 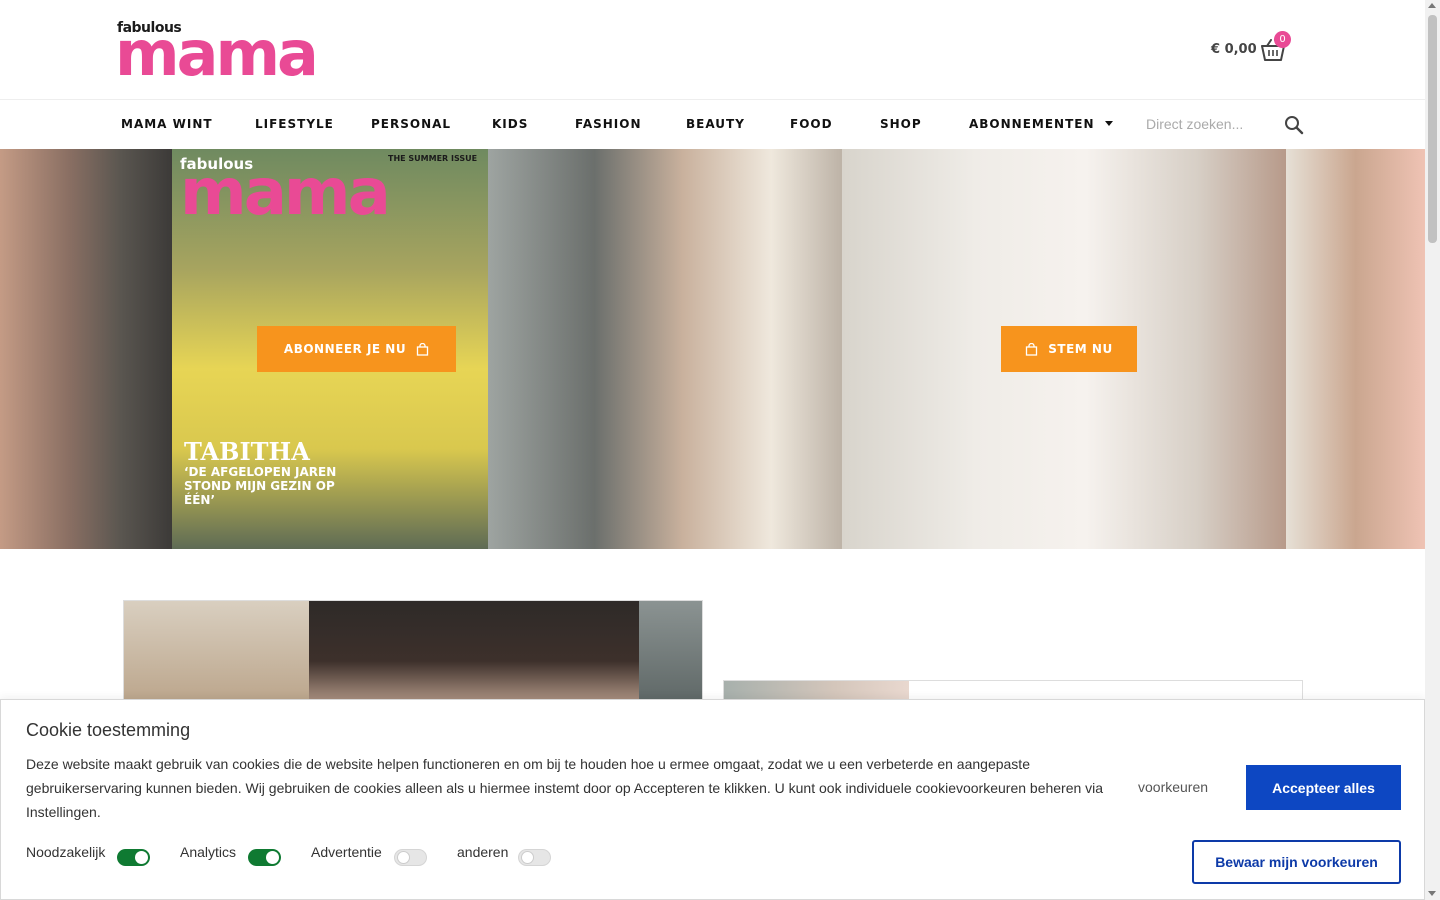 What do you see at coordinates (665, 349) in the screenshot?
I see `hero-photo-couple` at bounding box center [665, 349].